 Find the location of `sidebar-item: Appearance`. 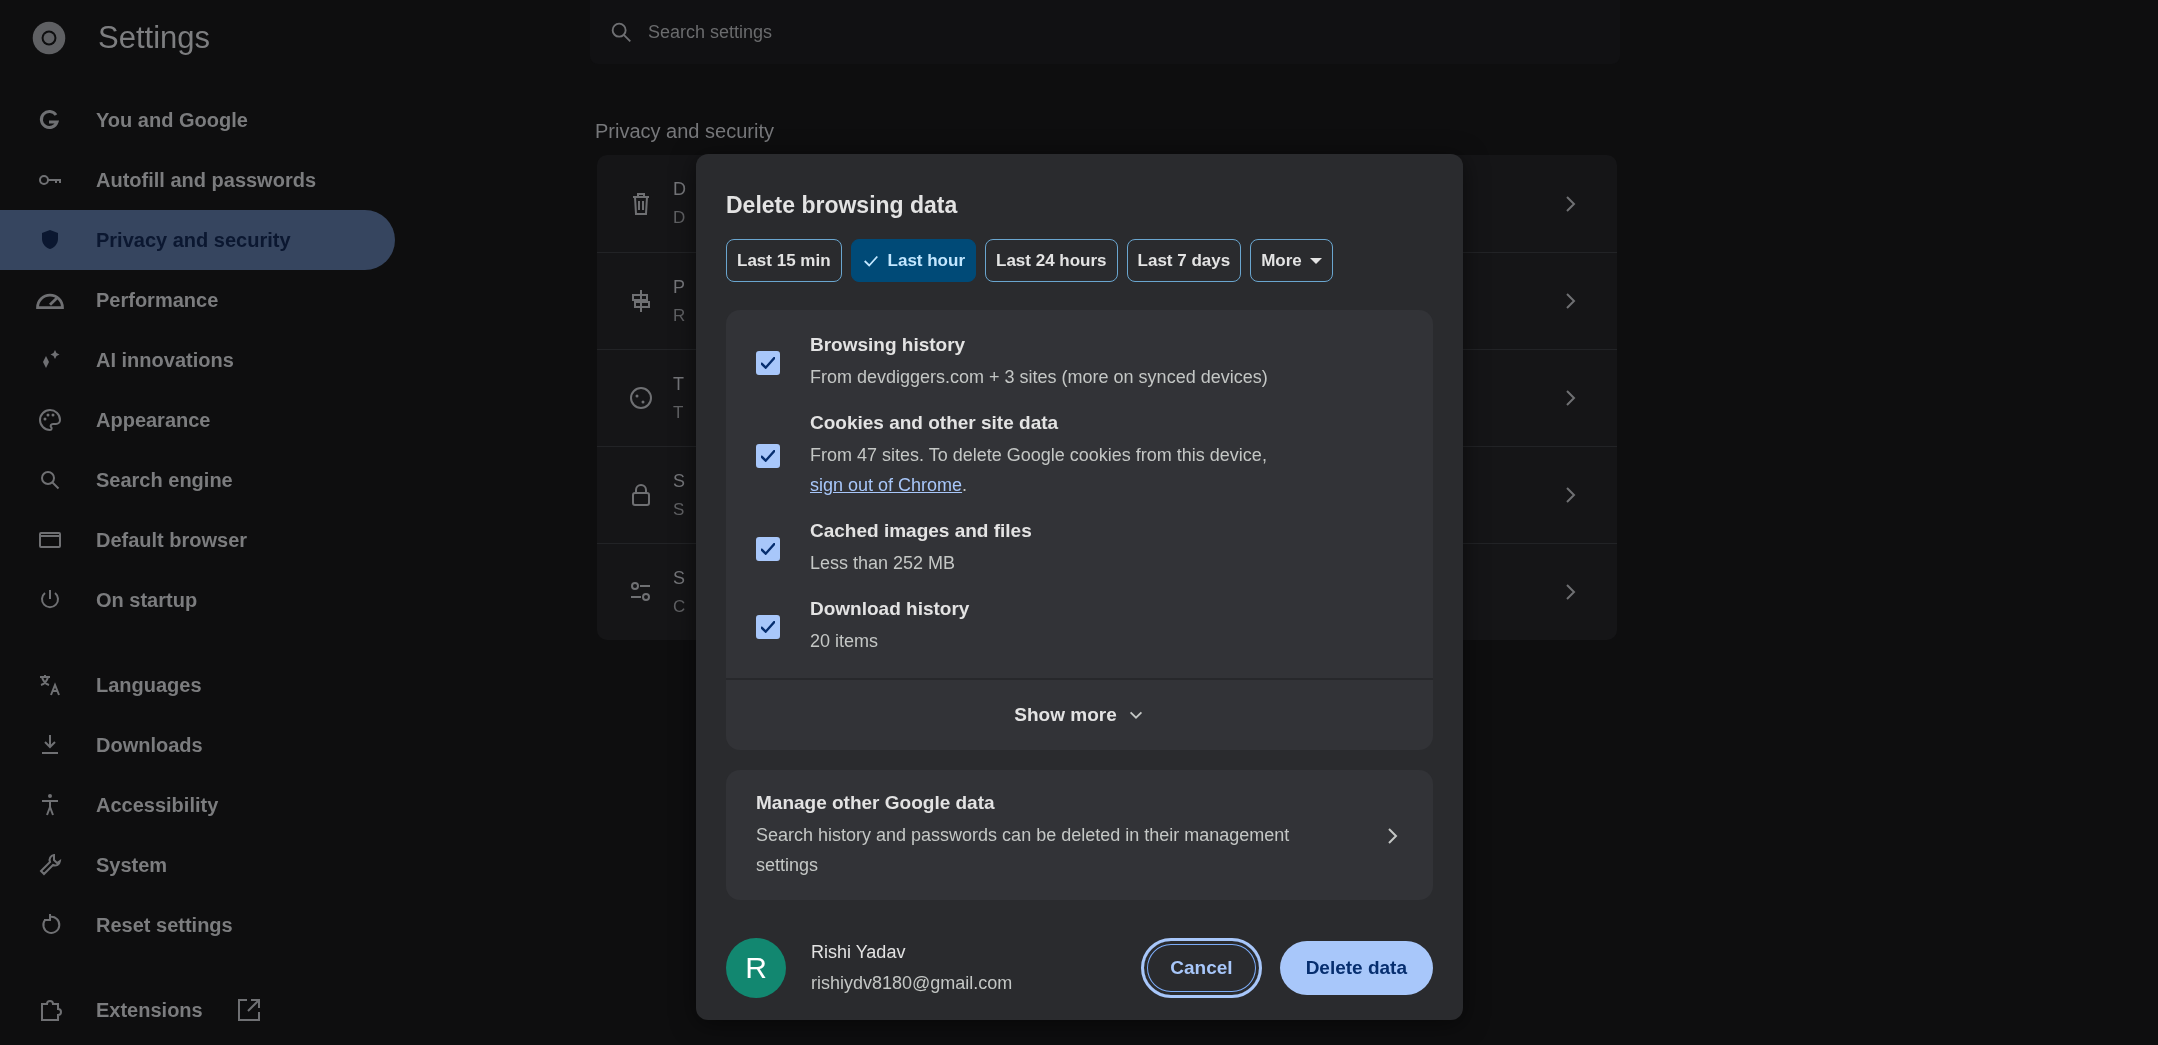

sidebar-item: Appearance is located at coordinates (197, 420).